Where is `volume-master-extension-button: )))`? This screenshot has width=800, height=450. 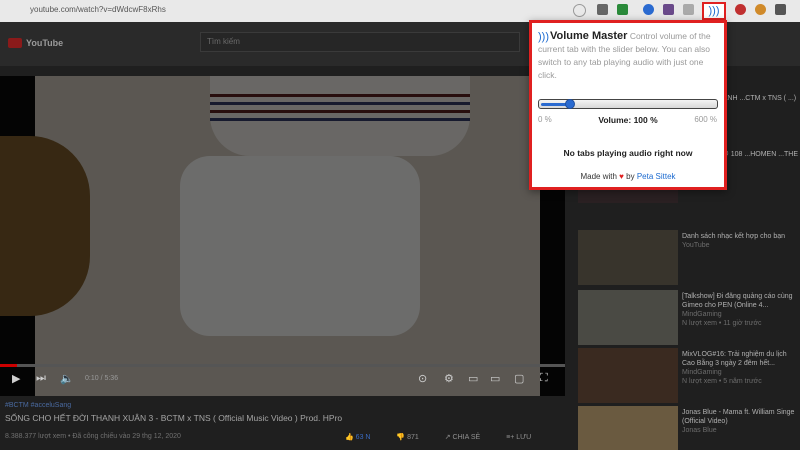 volume-master-extension-button: ))) is located at coordinates (714, 11).